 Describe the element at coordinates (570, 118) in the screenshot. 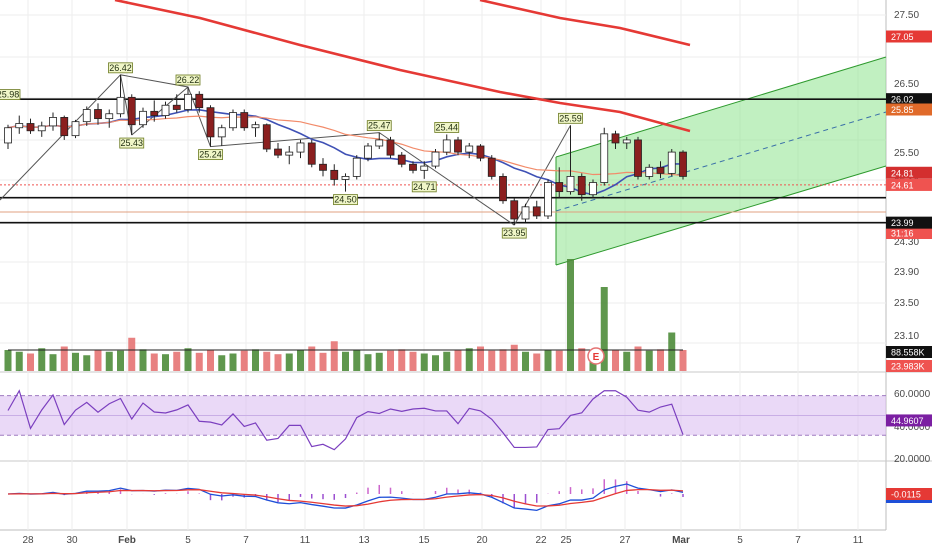

I see `pivot-label-10: 25.59` at that location.